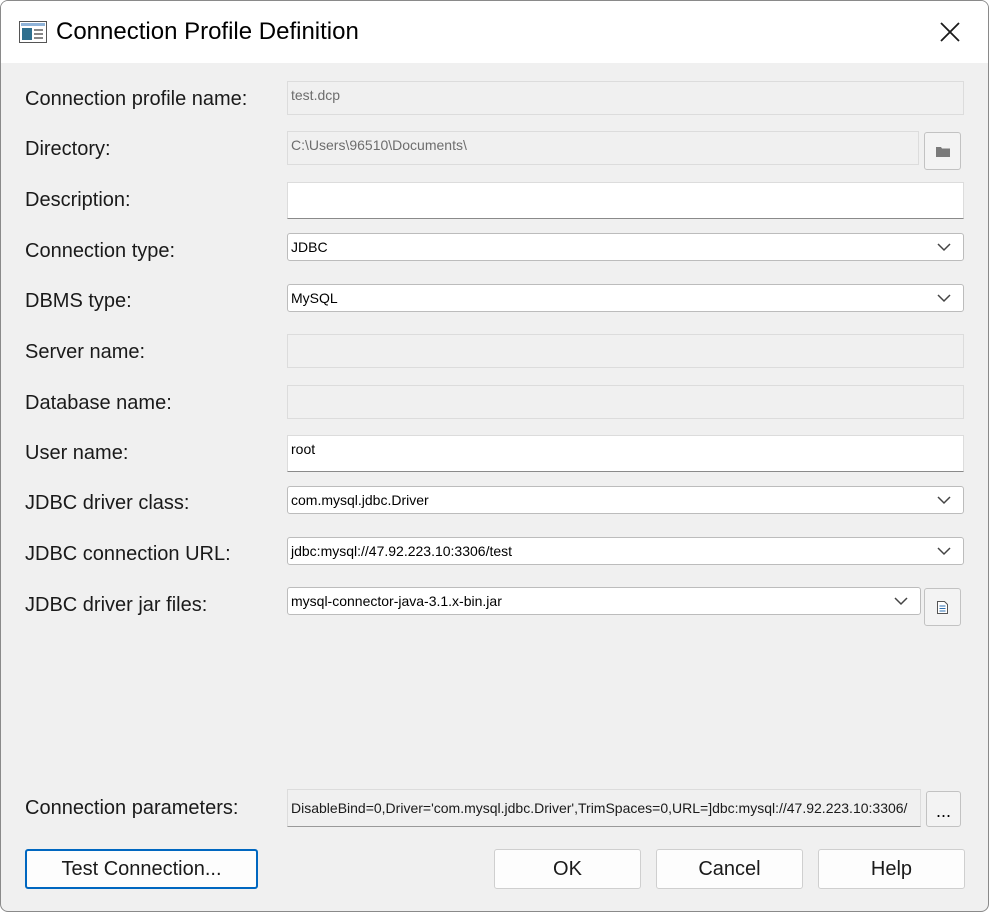 Image resolution: width=989 pixels, height=912 pixels. What do you see at coordinates (207, 31) in the screenshot?
I see `window-title: Connection Profile Definition` at bounding box center [207, 31].